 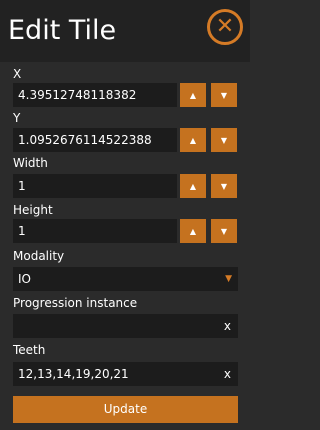 I want to click on x-input: 4.39512748118382, so click(x=95, y=95).